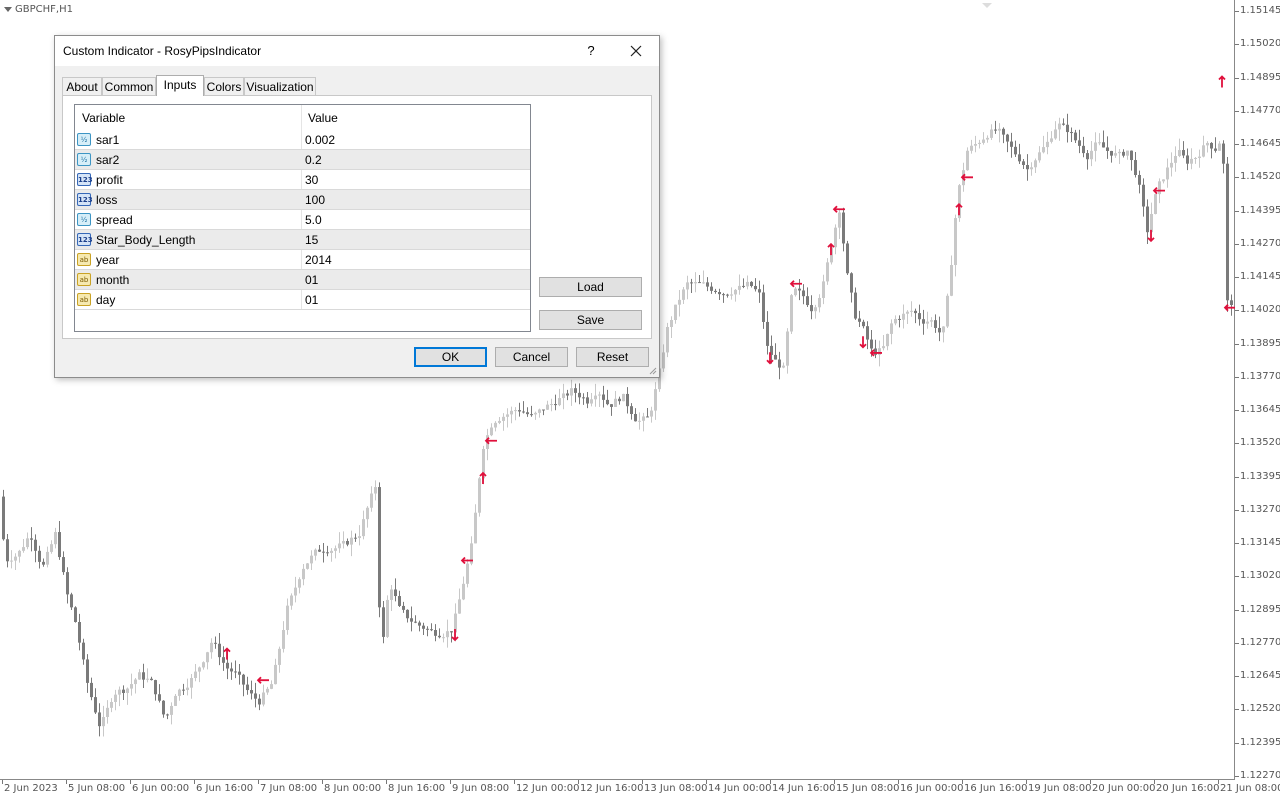  What do you see at coordinates (591, 51) in the screenshot?
I see `help-button: ?` at bounding box center [591, 51].